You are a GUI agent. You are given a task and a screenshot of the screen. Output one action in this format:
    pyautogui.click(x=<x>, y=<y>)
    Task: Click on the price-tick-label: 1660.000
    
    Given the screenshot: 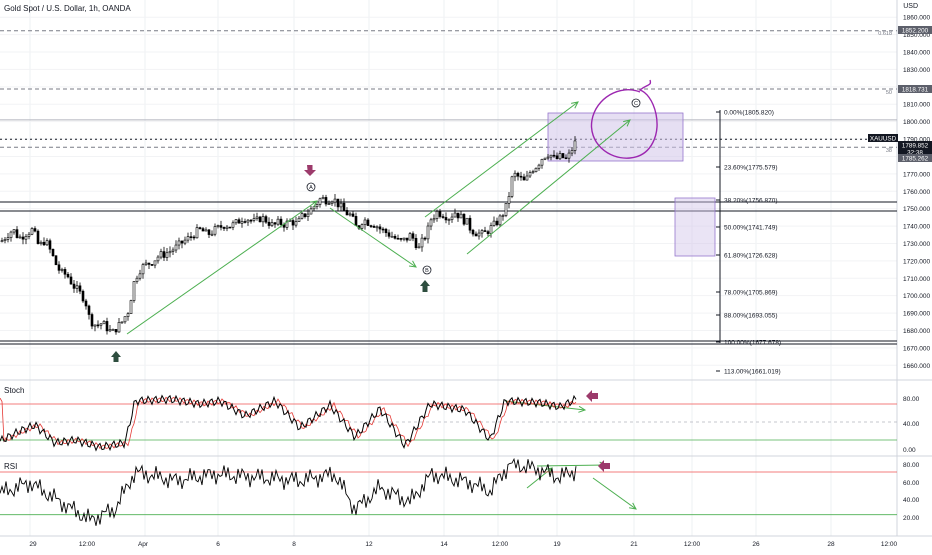 What is the action you would take?
    pyautogui.click(x=916, y=366)
    